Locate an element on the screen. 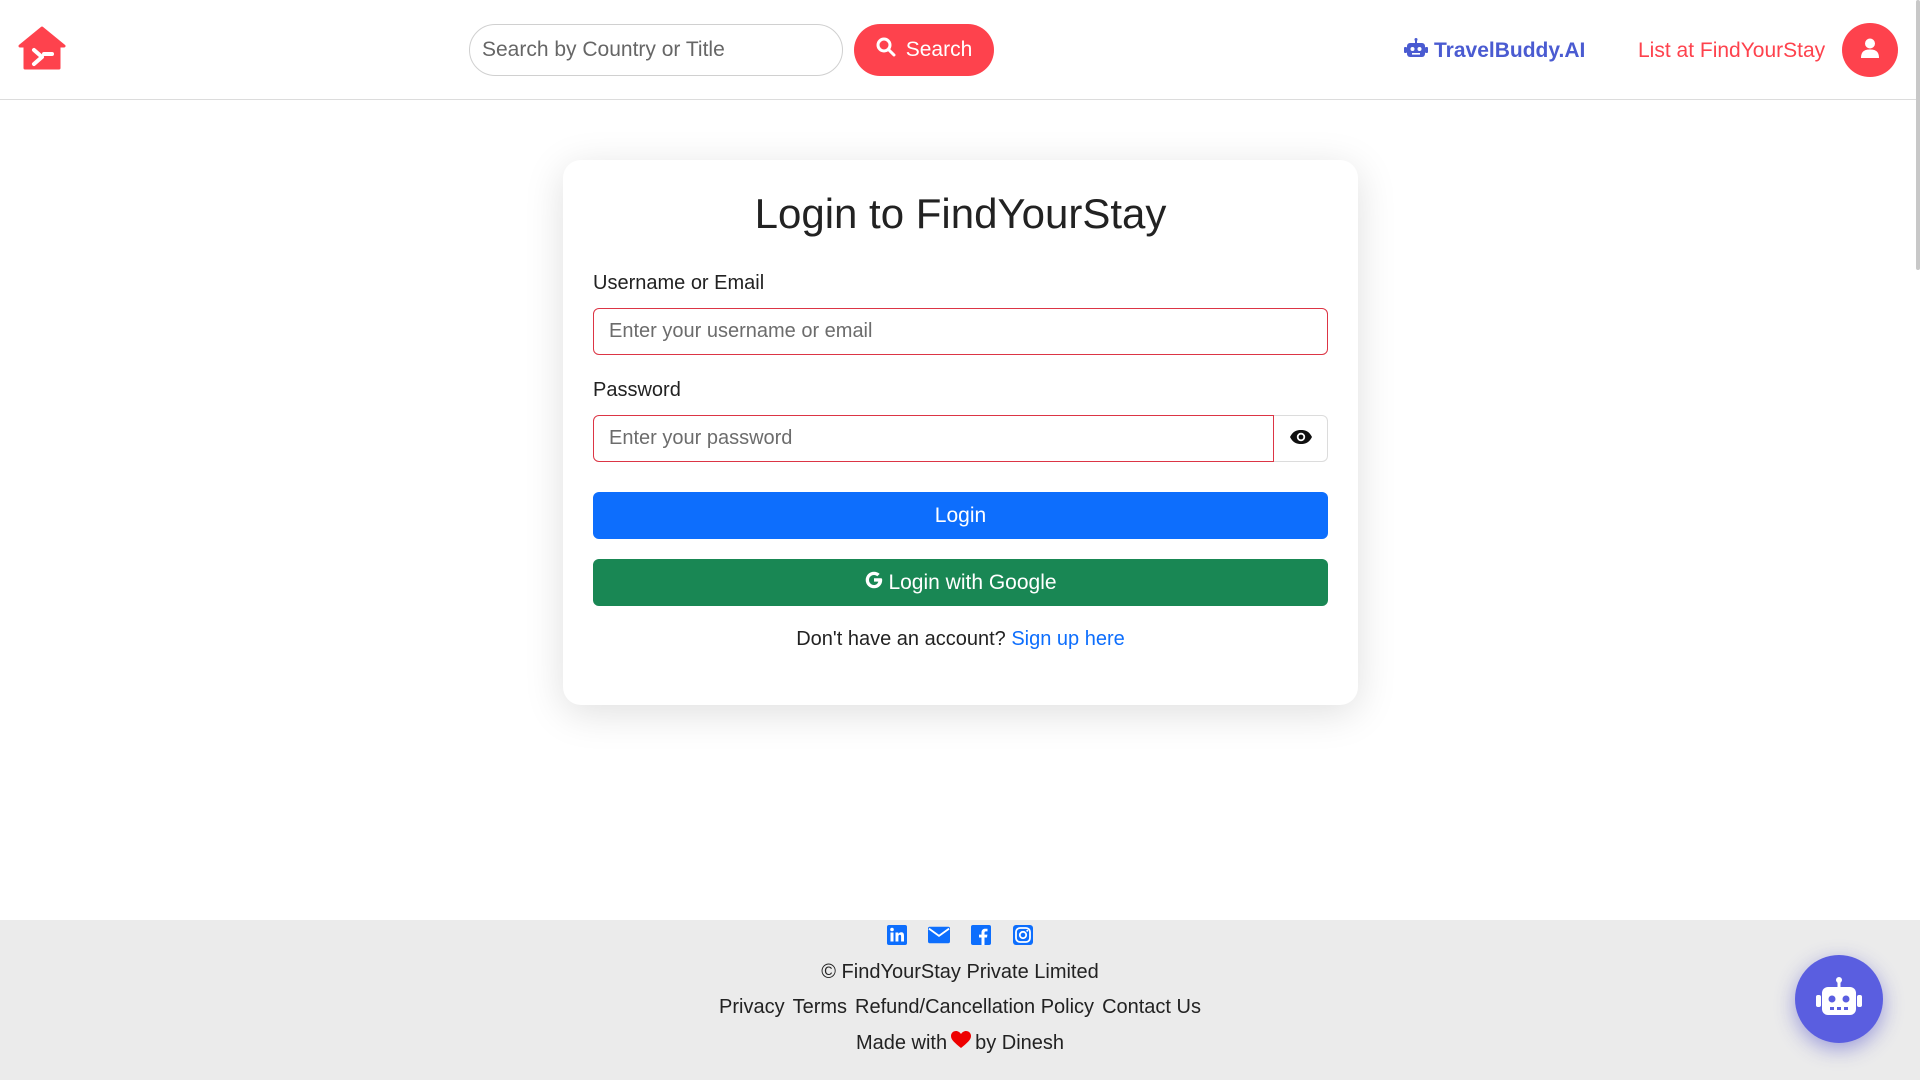 The height and width of the screenshot is (1080, 1920). signup-prompt: Don't have an account? Sign up here is located at coordinates (960, 639).